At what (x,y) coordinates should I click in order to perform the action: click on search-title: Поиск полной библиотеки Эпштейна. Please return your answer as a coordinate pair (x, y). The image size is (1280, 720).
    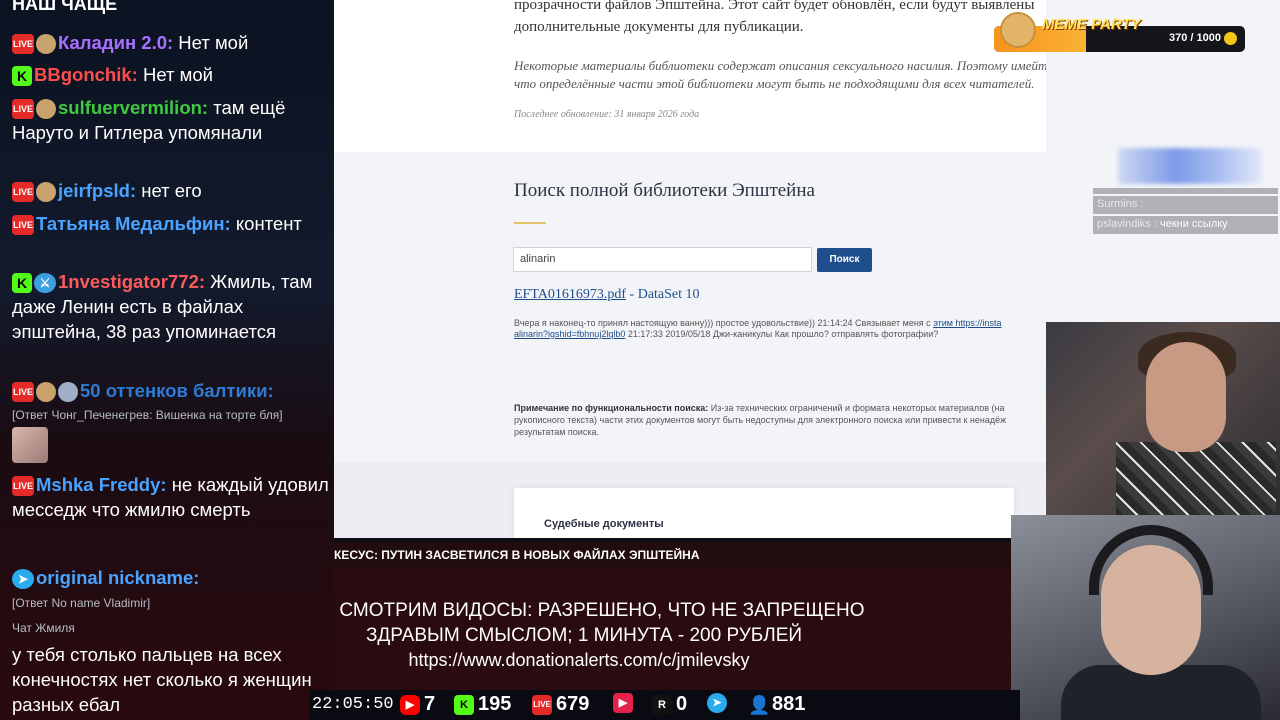
    Looking at the image, I should click on (664, 190).